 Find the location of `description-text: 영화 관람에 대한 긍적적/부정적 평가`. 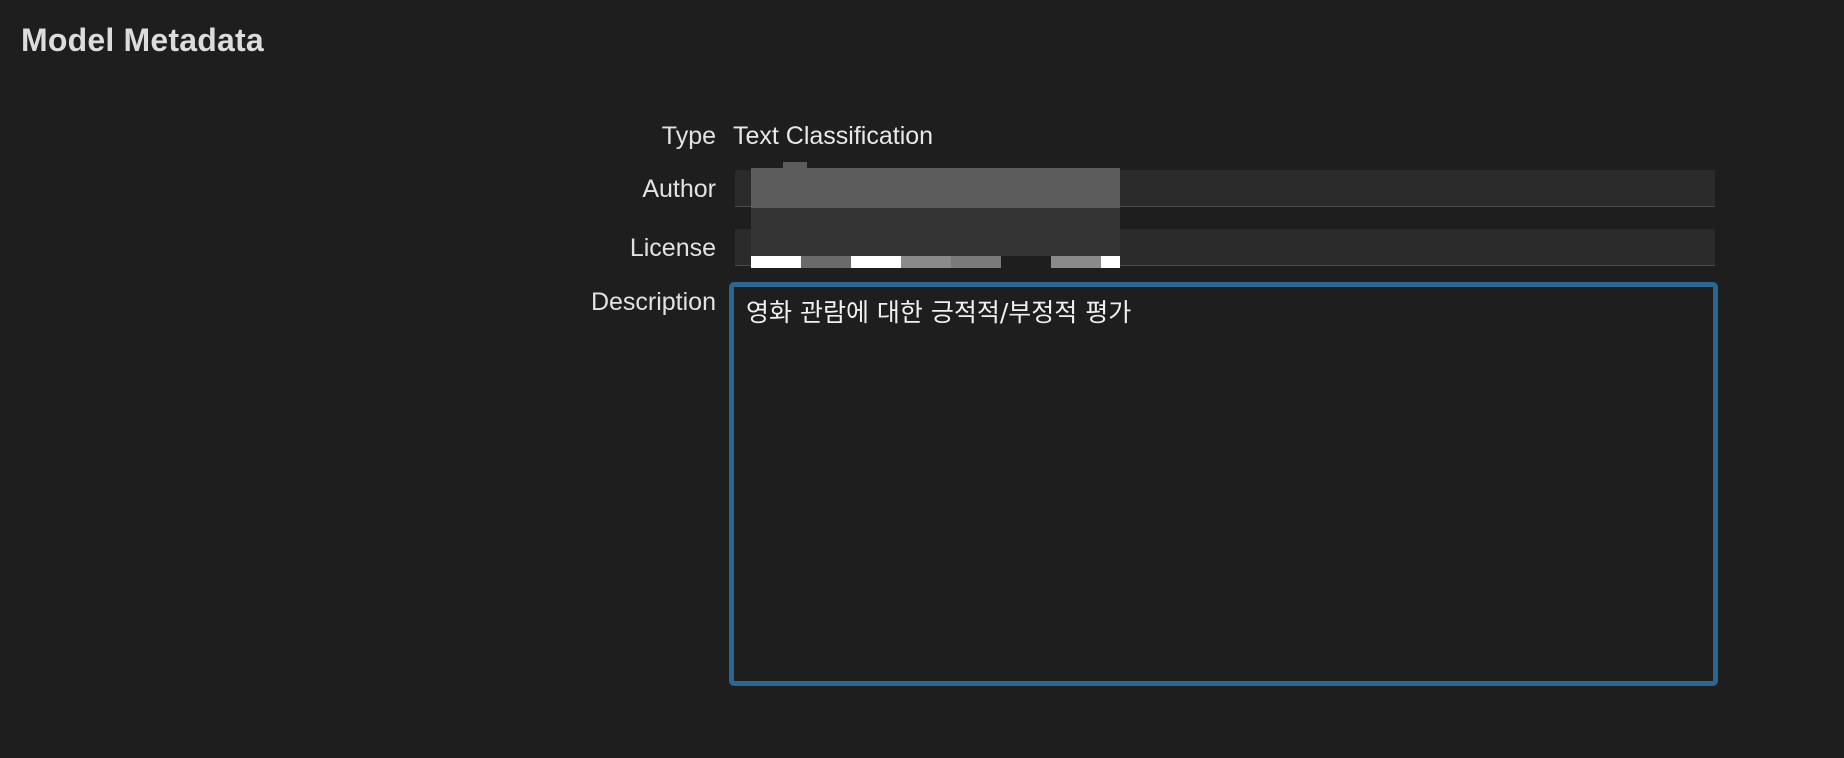

description-text: 영화 관람에 대한 긍적적/부정적 평가 is located at coordinates (939, 312).